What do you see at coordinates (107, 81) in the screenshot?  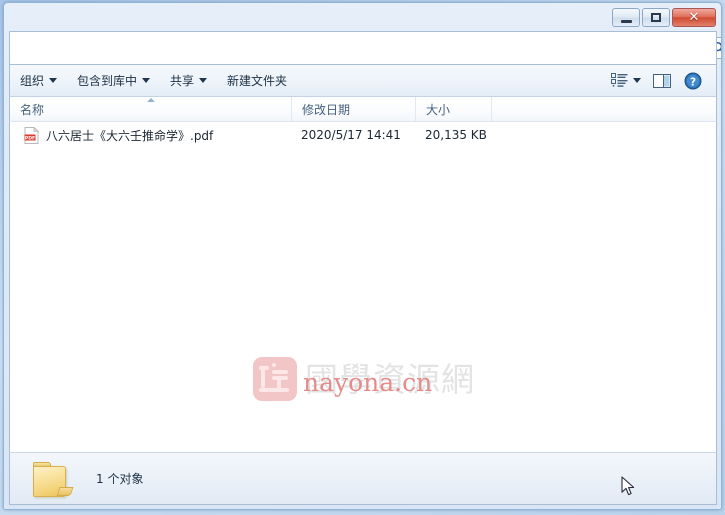 I see `toolbar-label: 包含到库中` at bounding box center [107, 81].